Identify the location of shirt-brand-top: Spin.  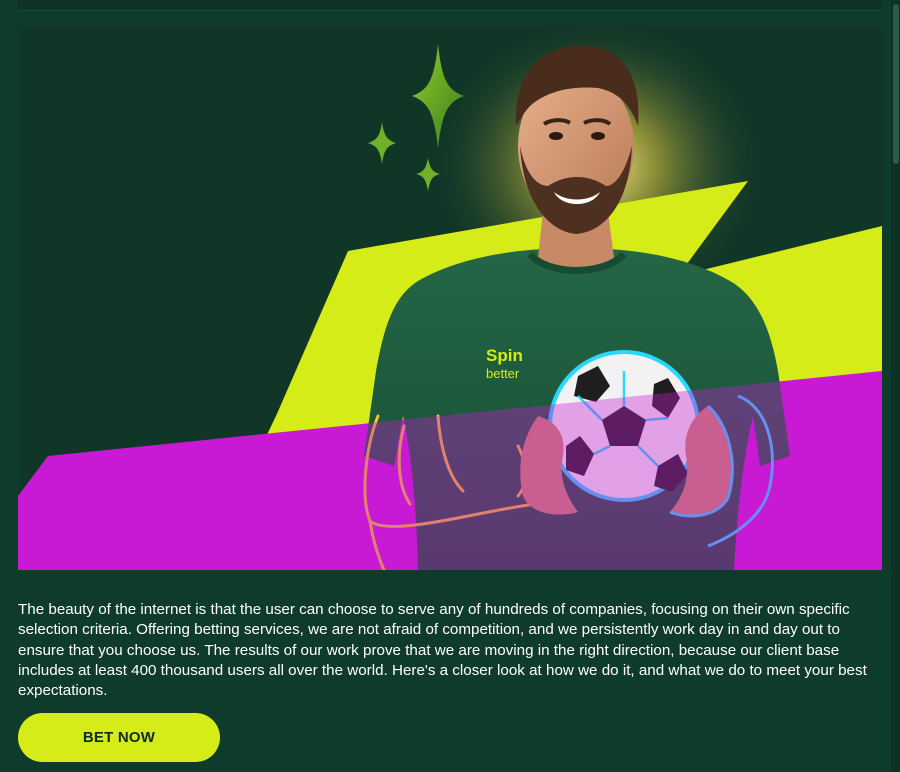
(504, 355).